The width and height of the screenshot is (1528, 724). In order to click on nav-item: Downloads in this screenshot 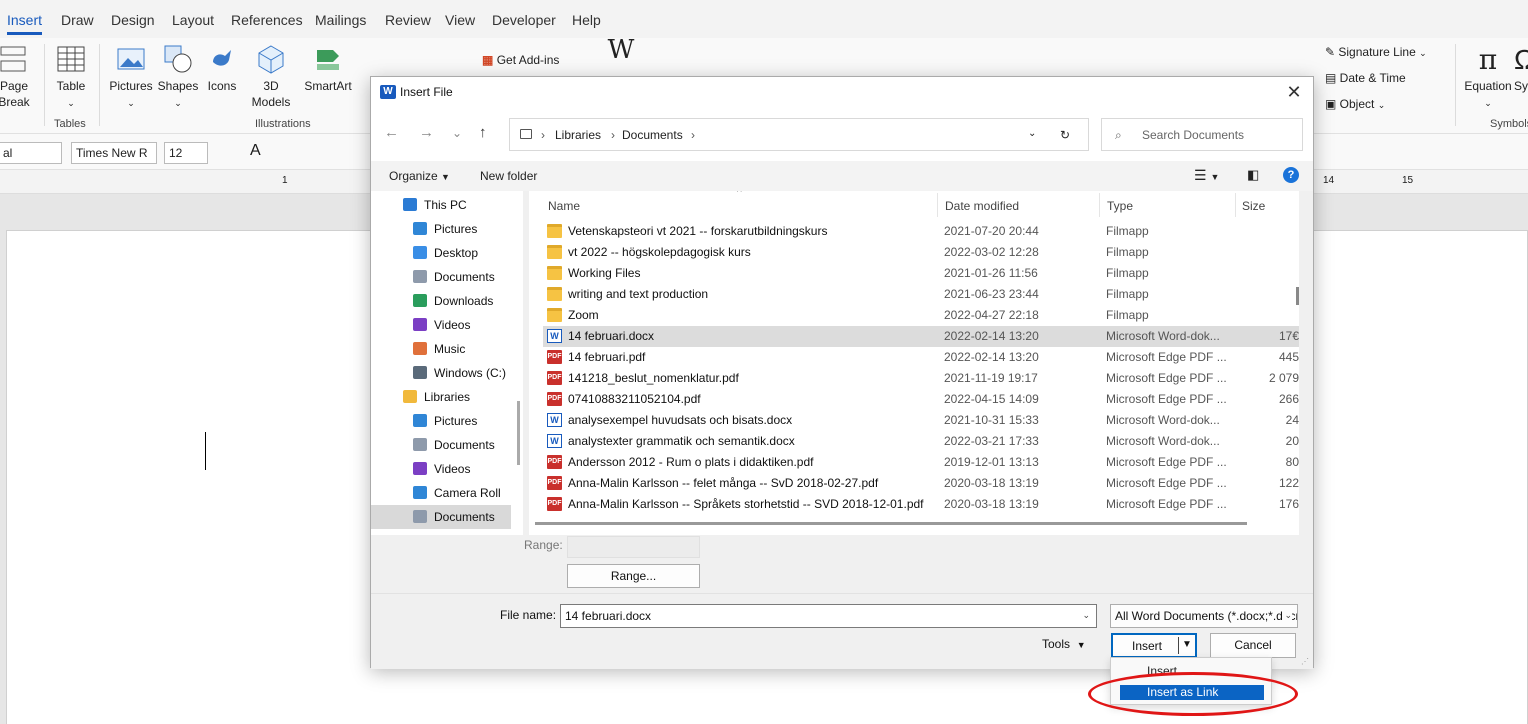, I will do `click(441, 301)`.